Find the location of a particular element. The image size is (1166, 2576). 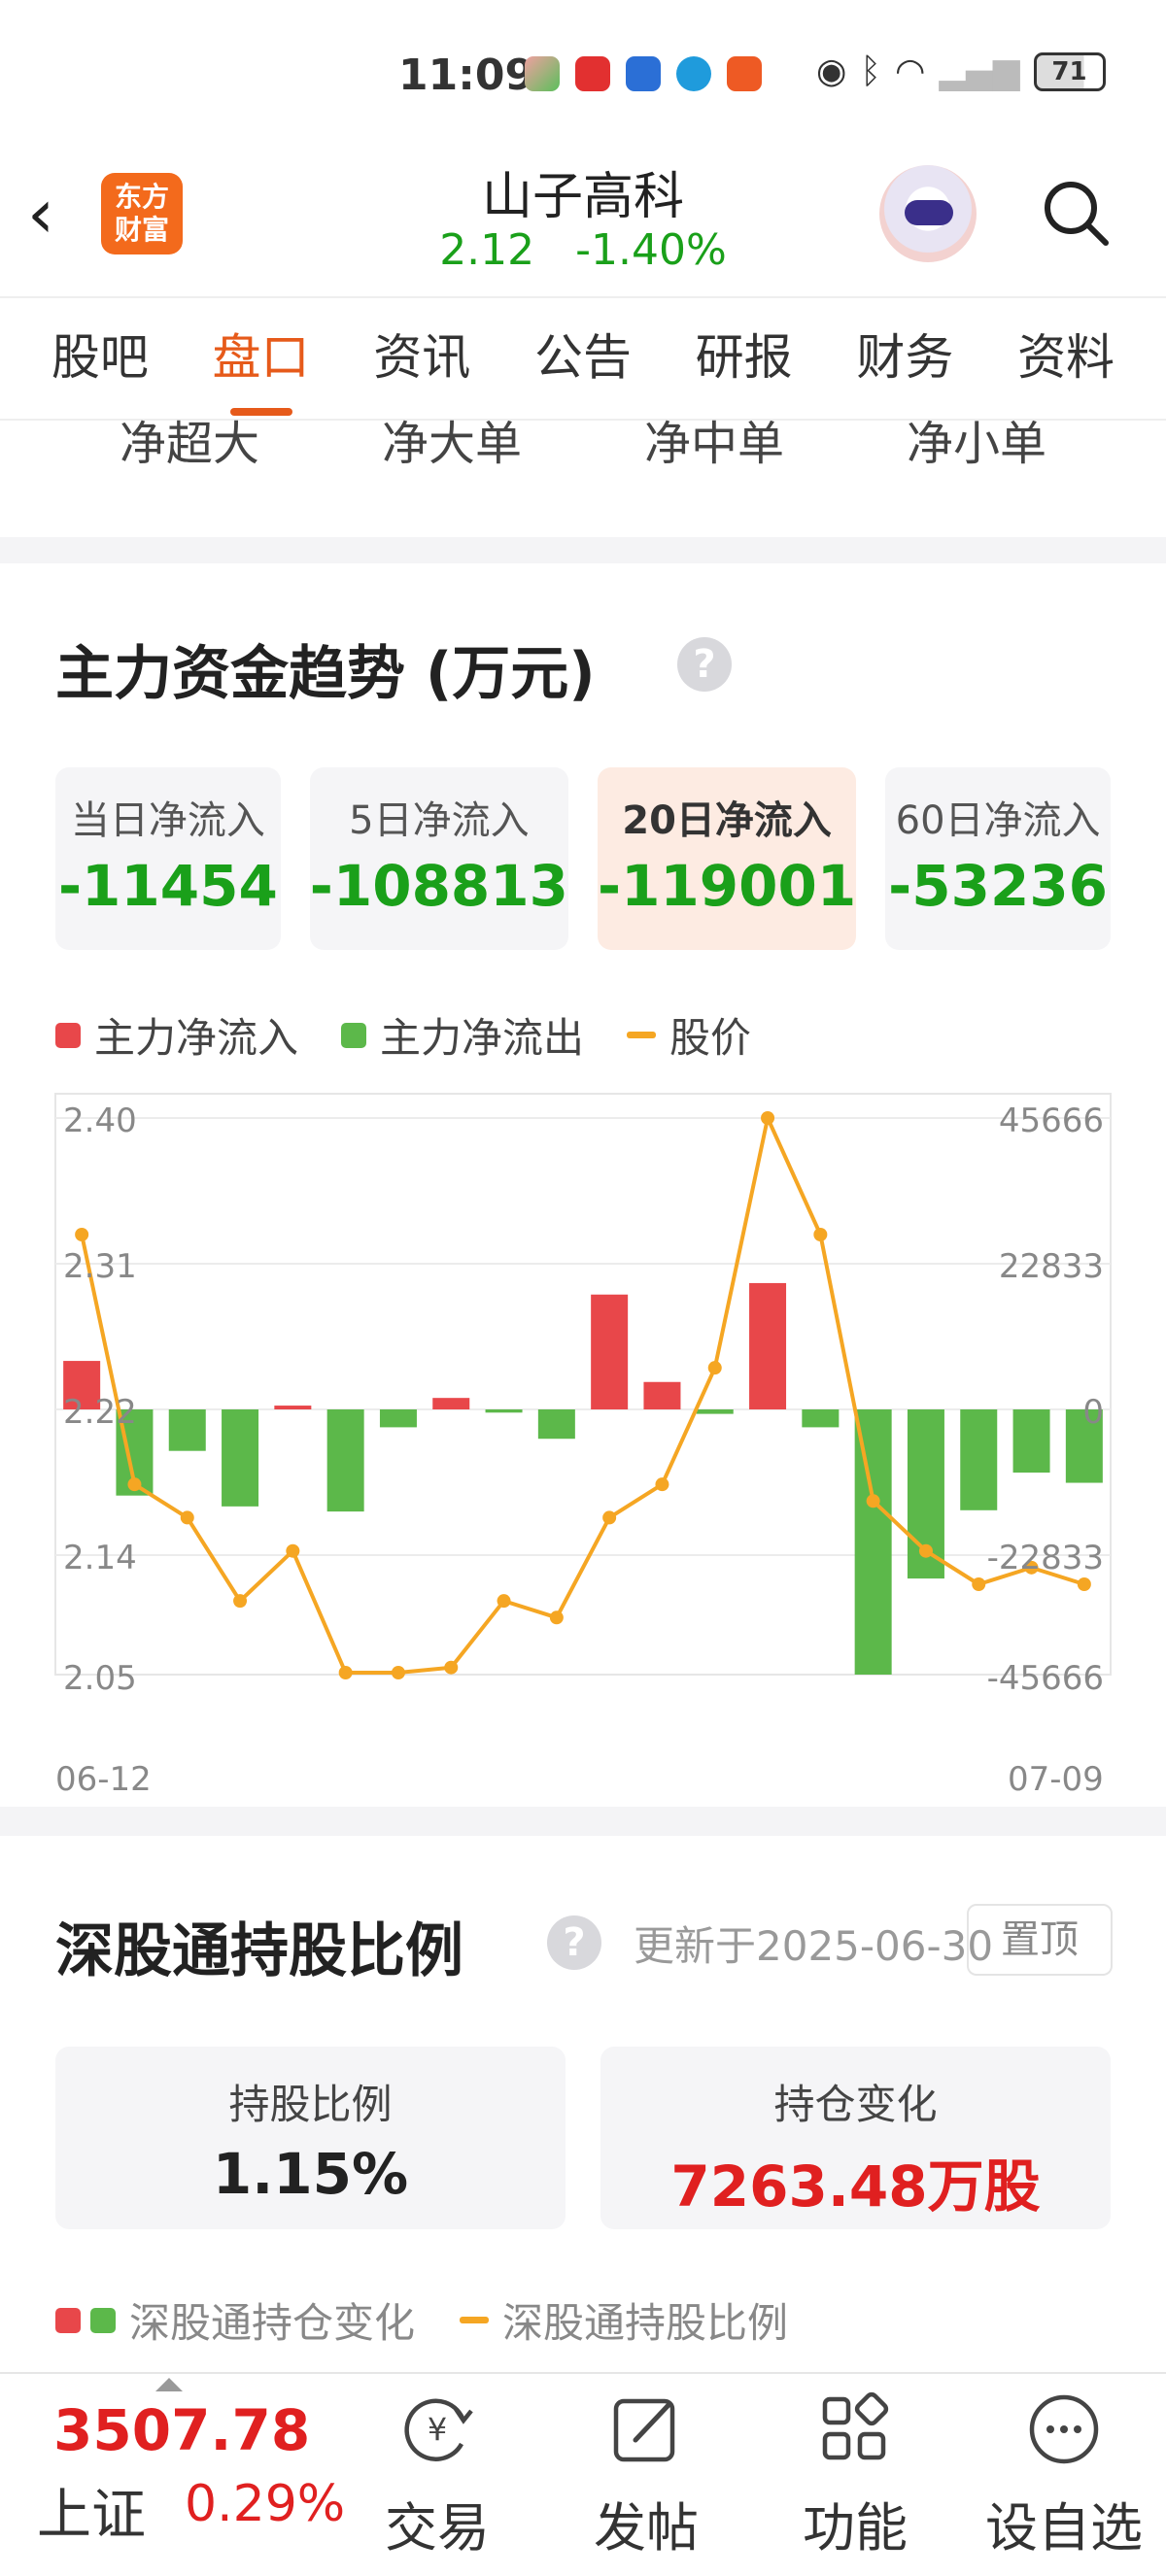

sgt-title: 深股通持股比例 is located at coordinates (259, 1951).